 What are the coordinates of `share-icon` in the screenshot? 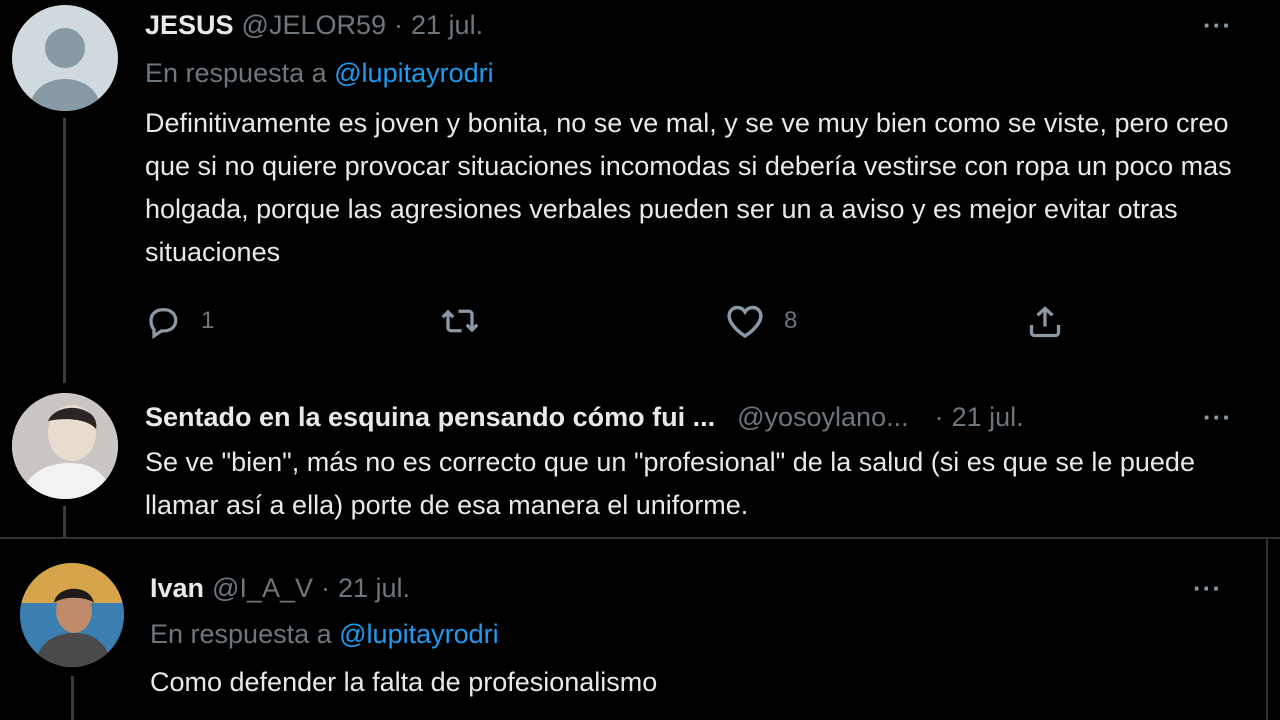 It's located at (1045, 322).